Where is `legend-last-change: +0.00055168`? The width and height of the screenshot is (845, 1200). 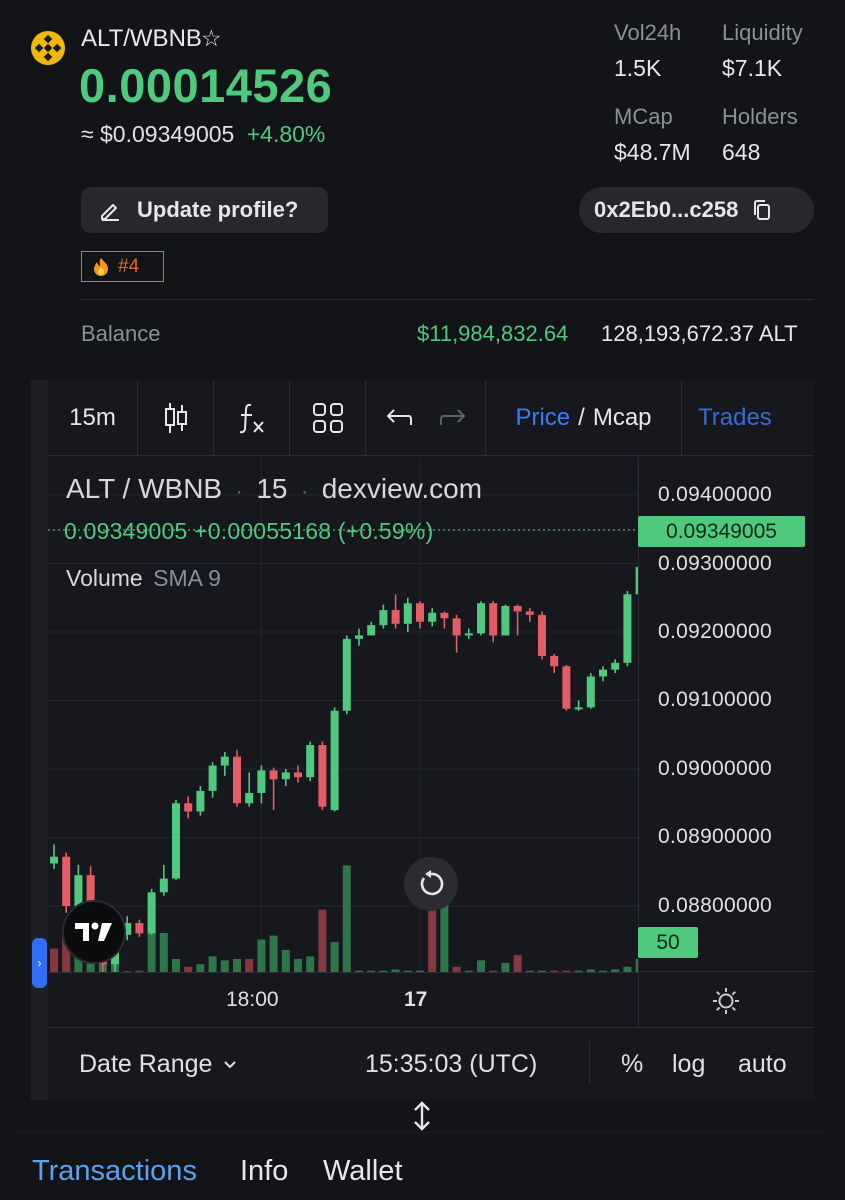
legend-last-change: +0.00055168 is located at coordinates (263, 531).